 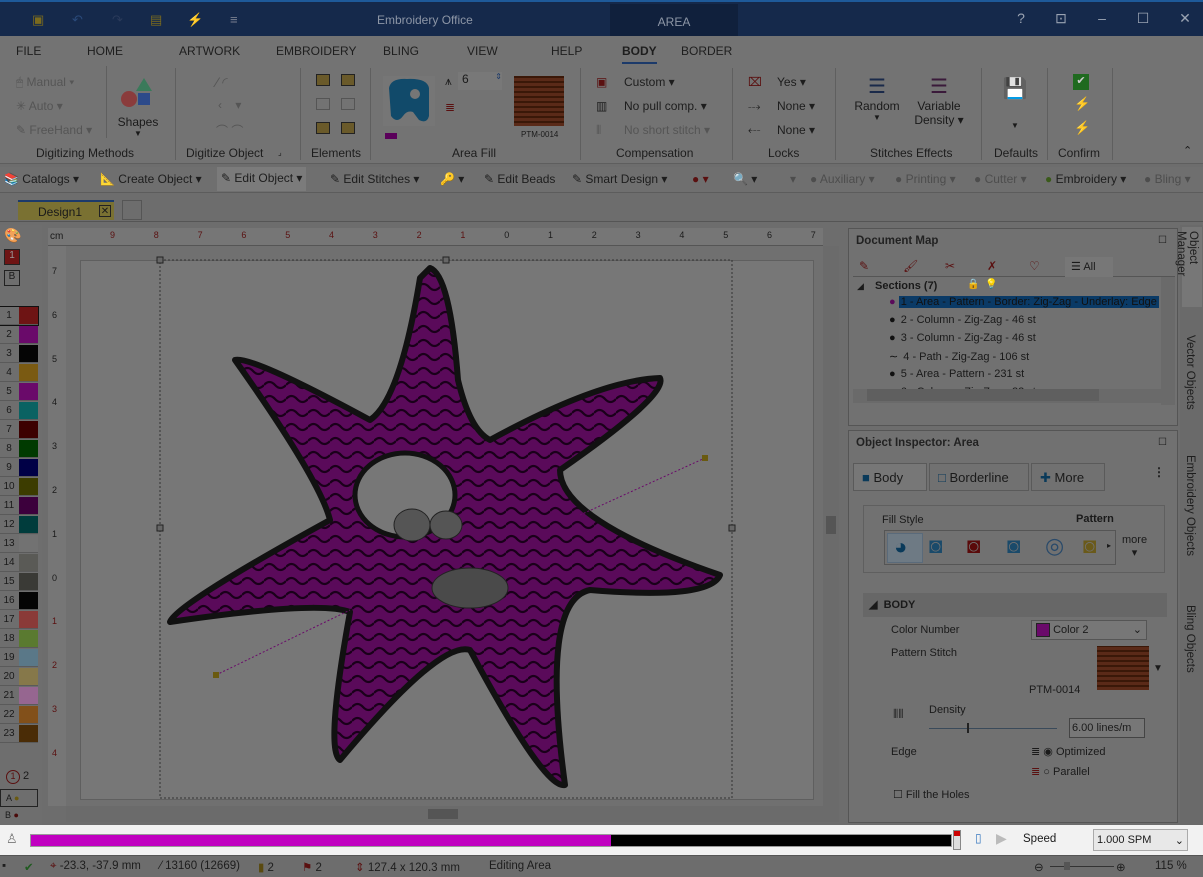 I want to click on random-icon: ☰, so click(x=877, y=87).